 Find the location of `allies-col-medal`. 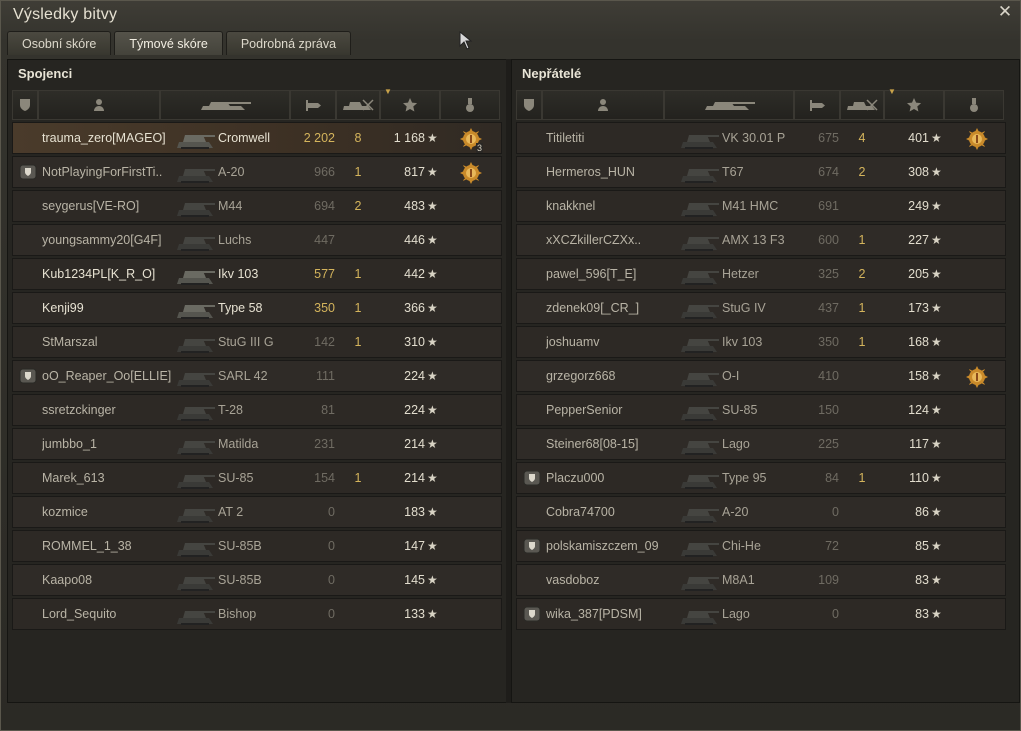

allies-col-medal is located at coordinates (470, 105).